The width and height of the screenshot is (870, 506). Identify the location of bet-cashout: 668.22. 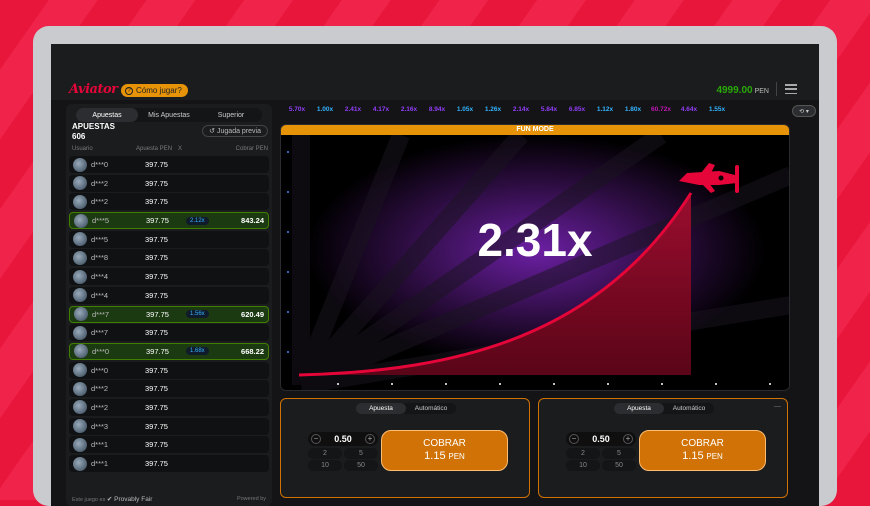
(252, 351).